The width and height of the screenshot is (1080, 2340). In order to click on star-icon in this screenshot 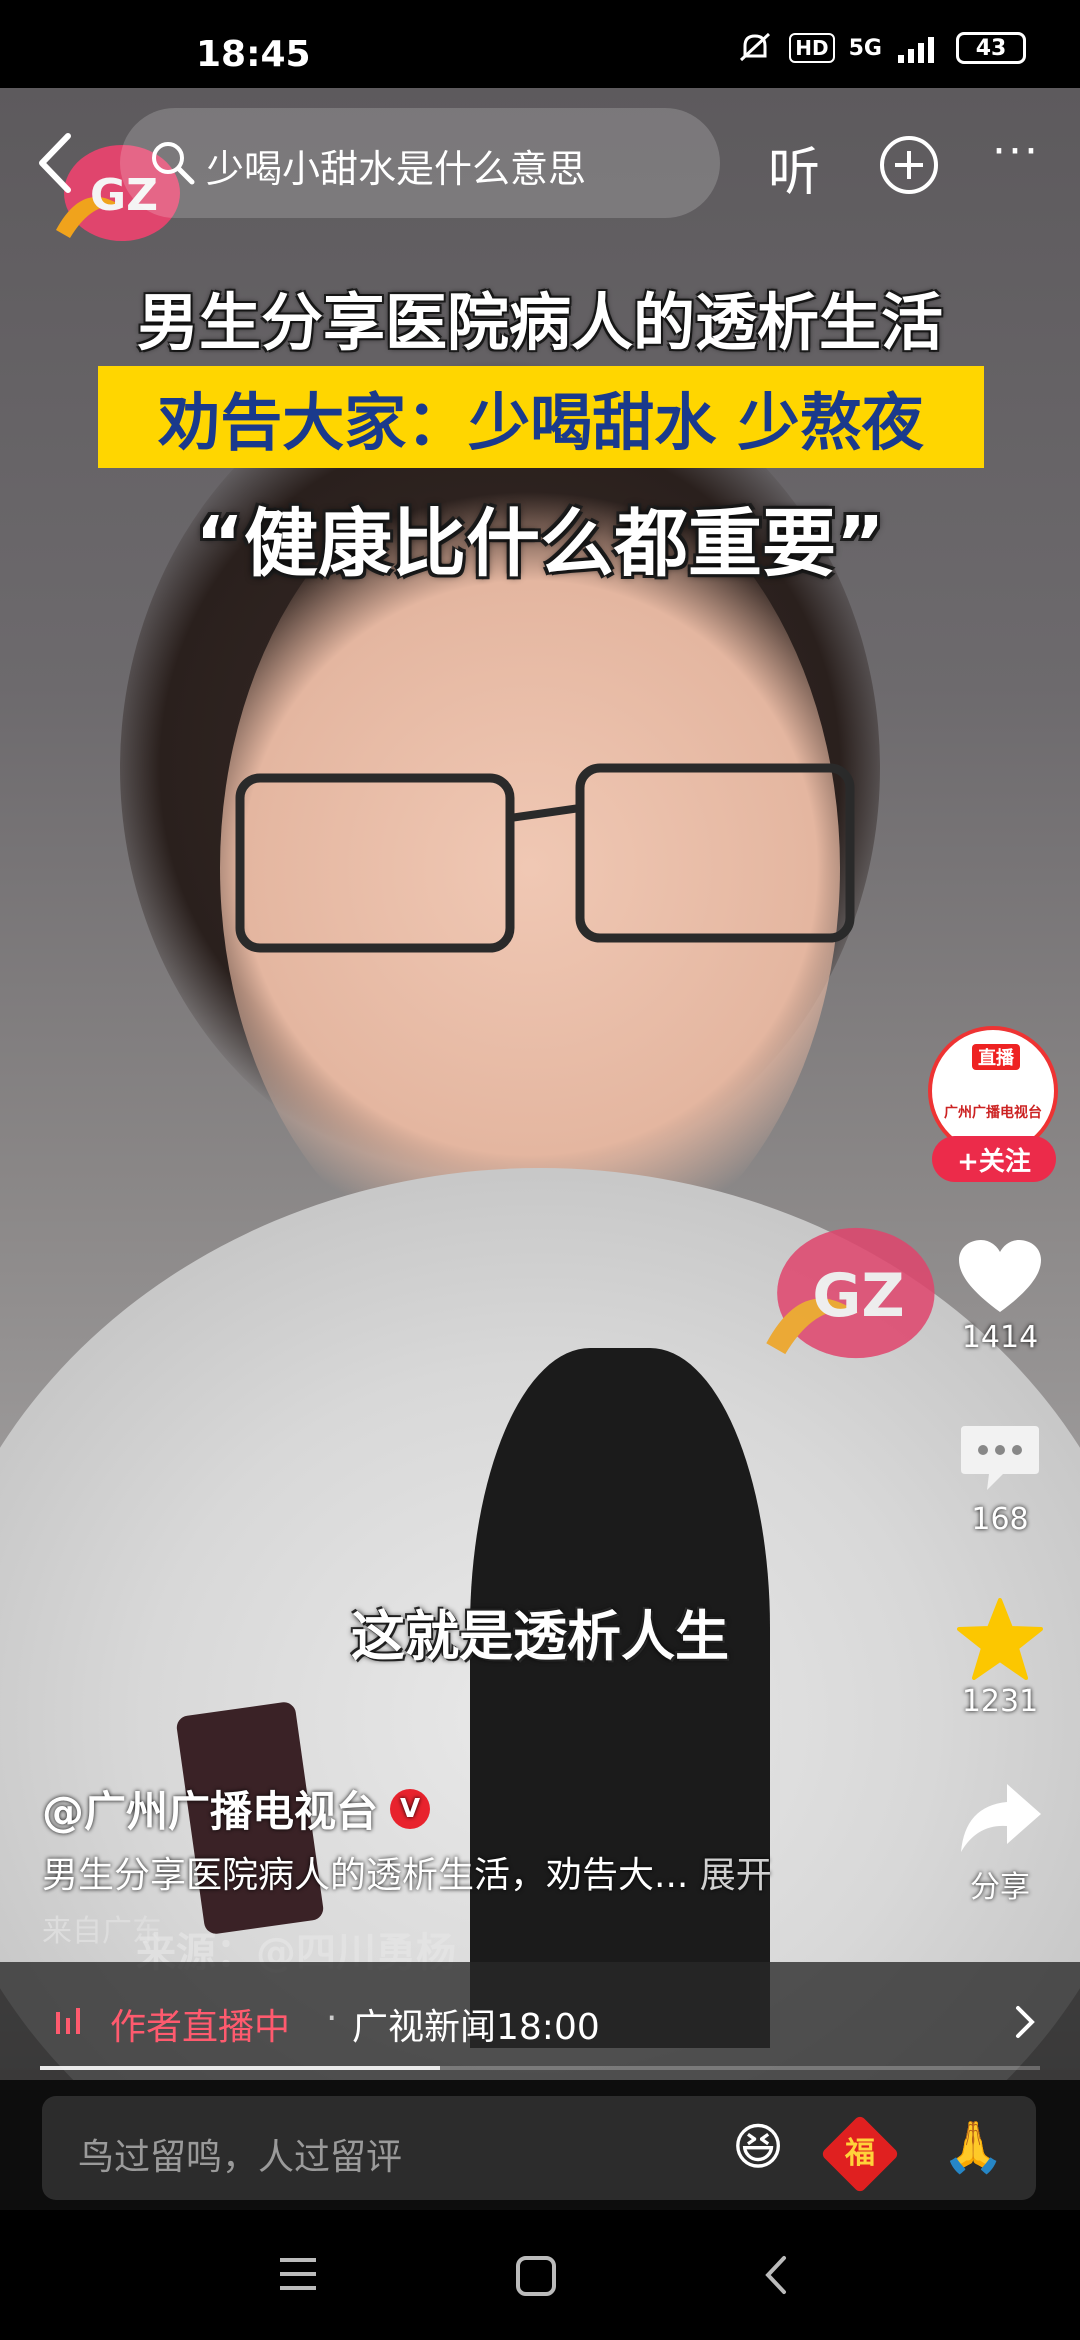, I will do `click(1000, 1639)`.